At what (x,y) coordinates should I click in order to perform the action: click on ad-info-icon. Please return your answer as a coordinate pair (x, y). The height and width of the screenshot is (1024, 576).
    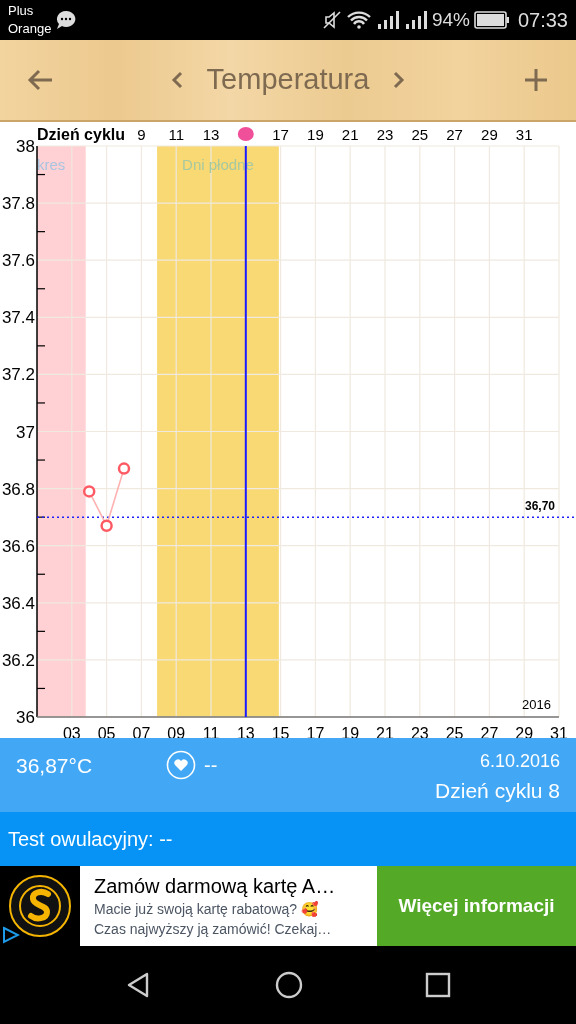
    Looking at the image, I should click on (11, 935).